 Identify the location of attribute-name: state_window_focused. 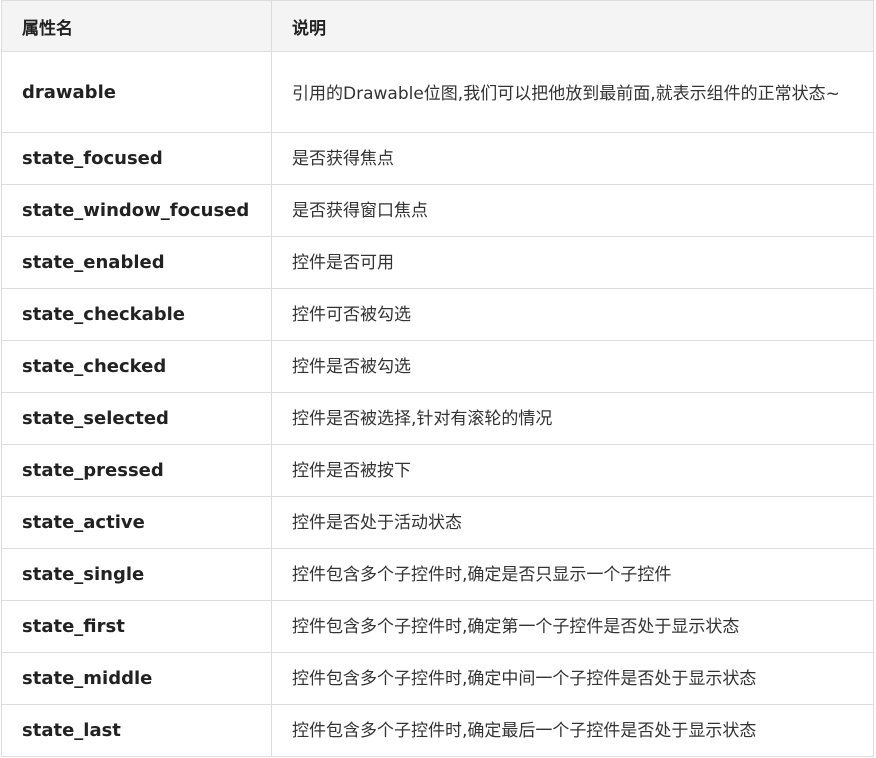
(136, 210).